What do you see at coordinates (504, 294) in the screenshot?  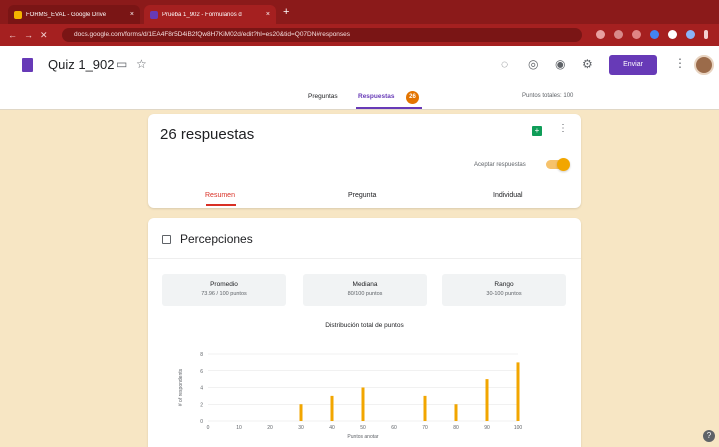 I see `stat-value: 30-100 puntos` at bounding box center [504, 294].